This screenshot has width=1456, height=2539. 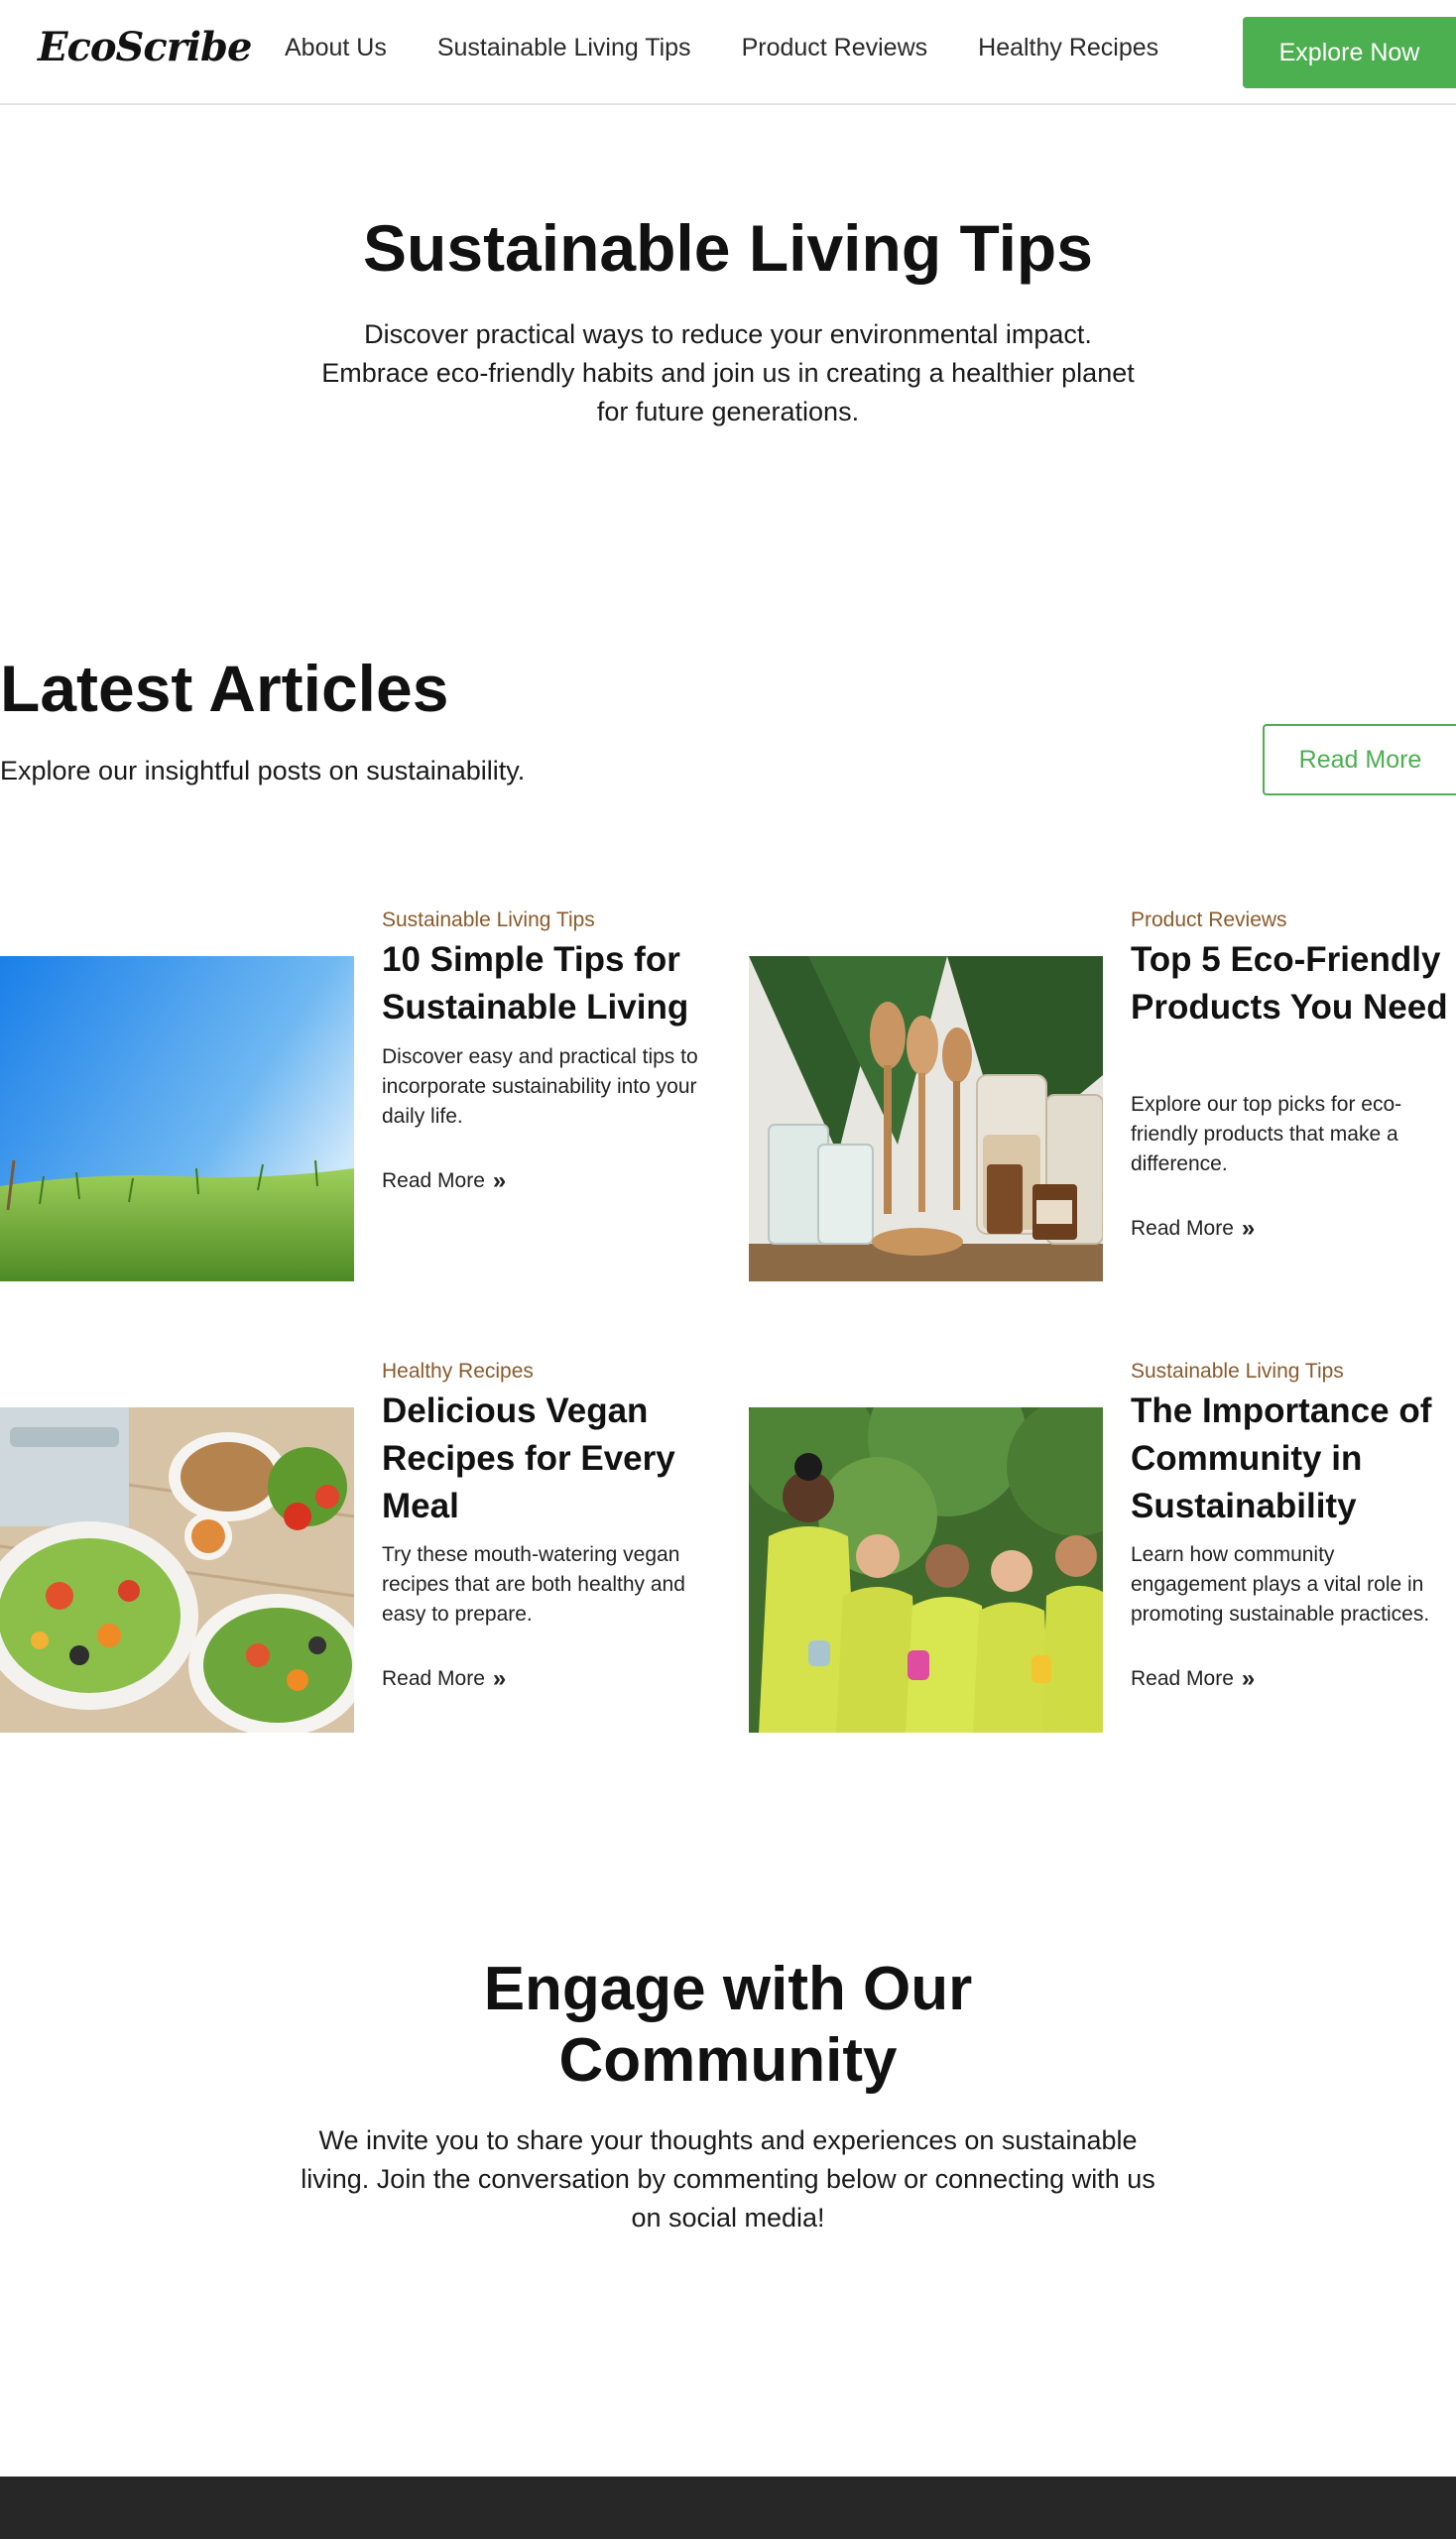 What do you see at coordinates (545, 1459) in the screenshot?
I see `article-title: Delicious Vegan Recipes for Every Meal` at bounding box center [545, 1459].